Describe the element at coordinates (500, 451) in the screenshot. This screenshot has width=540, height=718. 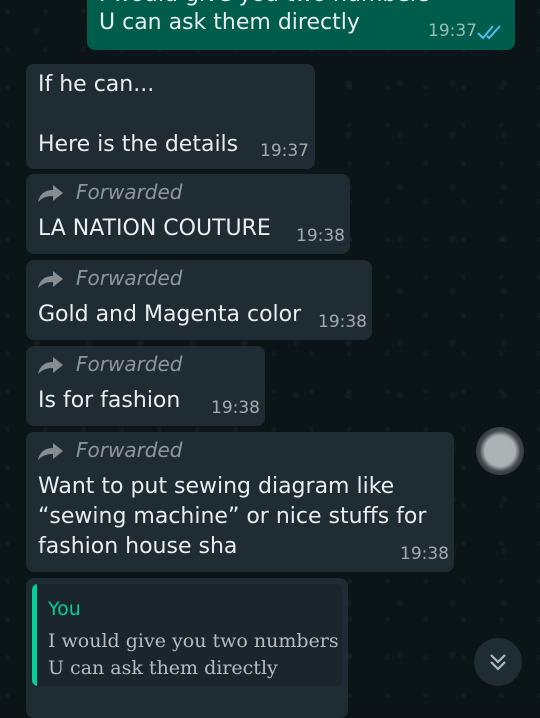
I see `touch-indicator` at that location.